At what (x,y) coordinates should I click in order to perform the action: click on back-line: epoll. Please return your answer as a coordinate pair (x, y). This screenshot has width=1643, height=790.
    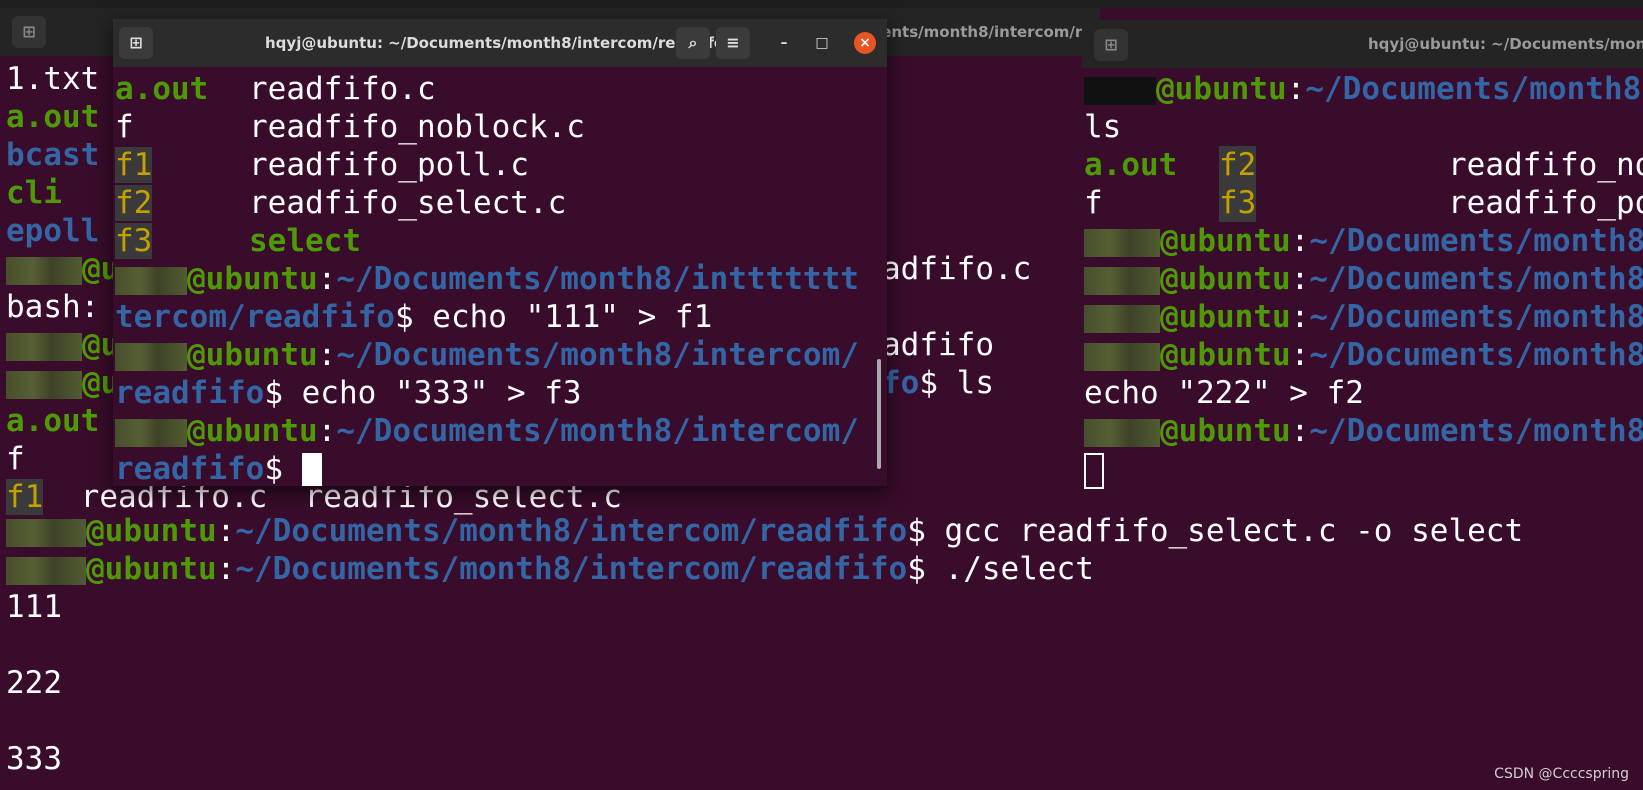
    Looking at the image, I should click on (53, 231).